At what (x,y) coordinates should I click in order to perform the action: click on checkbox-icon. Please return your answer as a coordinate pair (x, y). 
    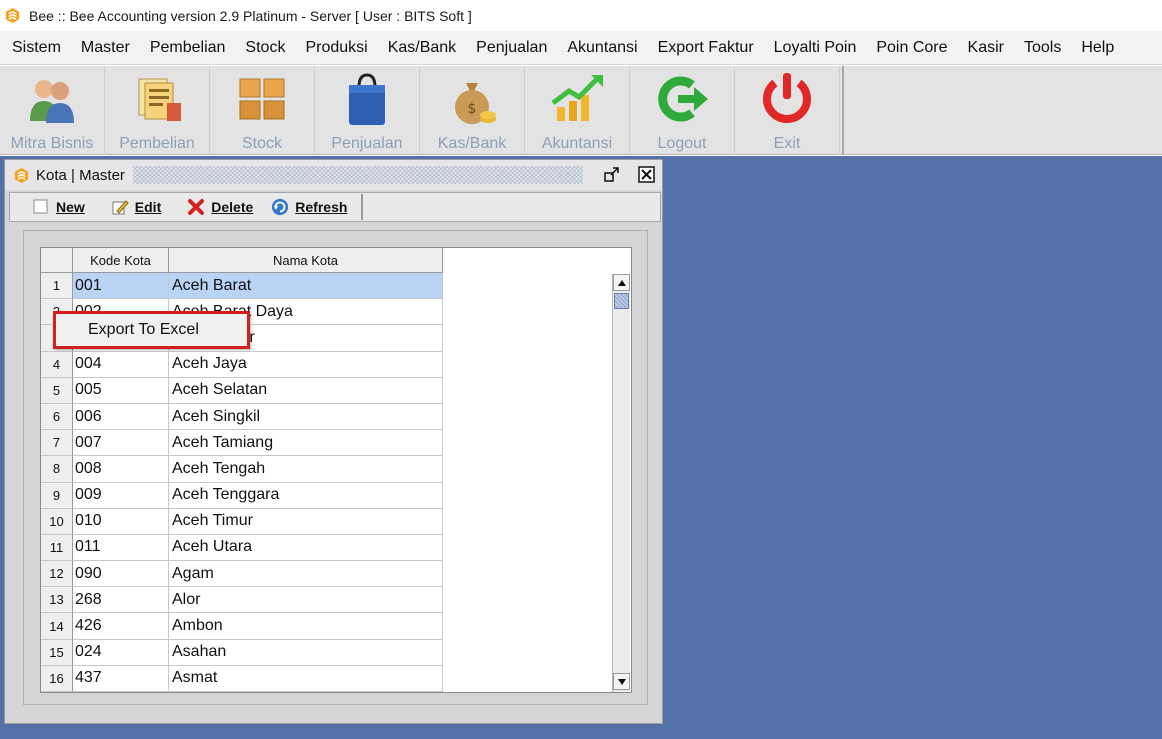
    Looking at the image, I should click on (41, 207).